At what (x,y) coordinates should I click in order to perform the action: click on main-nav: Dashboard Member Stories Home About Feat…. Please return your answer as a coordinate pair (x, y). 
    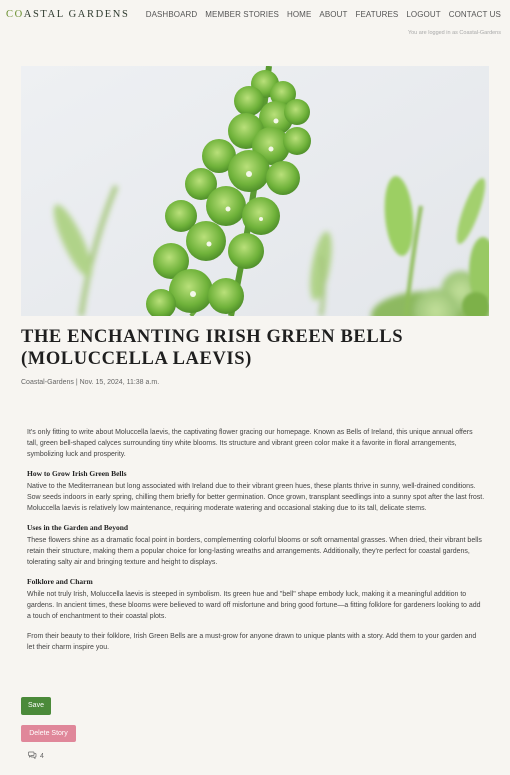
    Looking at the image, I should click on (323, 14).